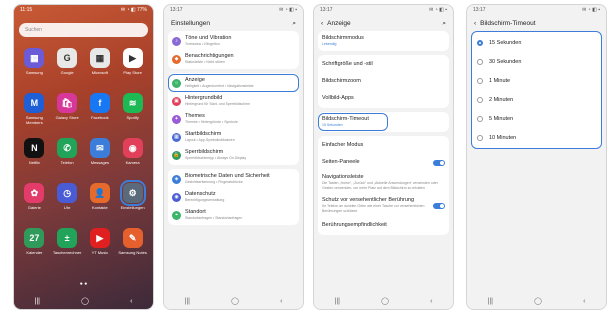  Describe the element at coordinates (214, 218) in the screenshot. I see `item-subtitle: Standortanfragen • Standortanfragen` at that location.